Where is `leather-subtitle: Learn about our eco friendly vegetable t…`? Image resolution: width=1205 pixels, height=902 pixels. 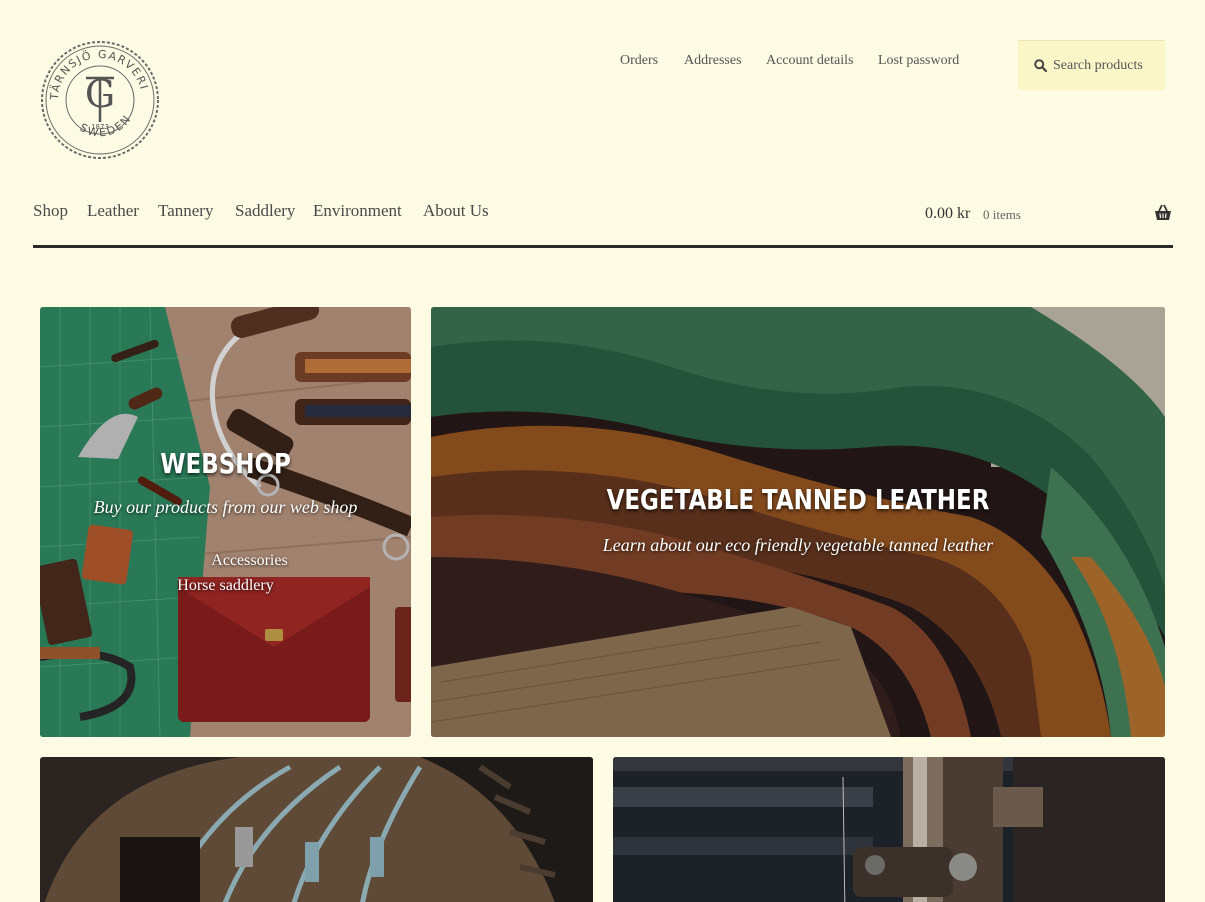
leather-subtitle: Learn about our eco friendly vegetable t… is located at coordinates (798, 545).